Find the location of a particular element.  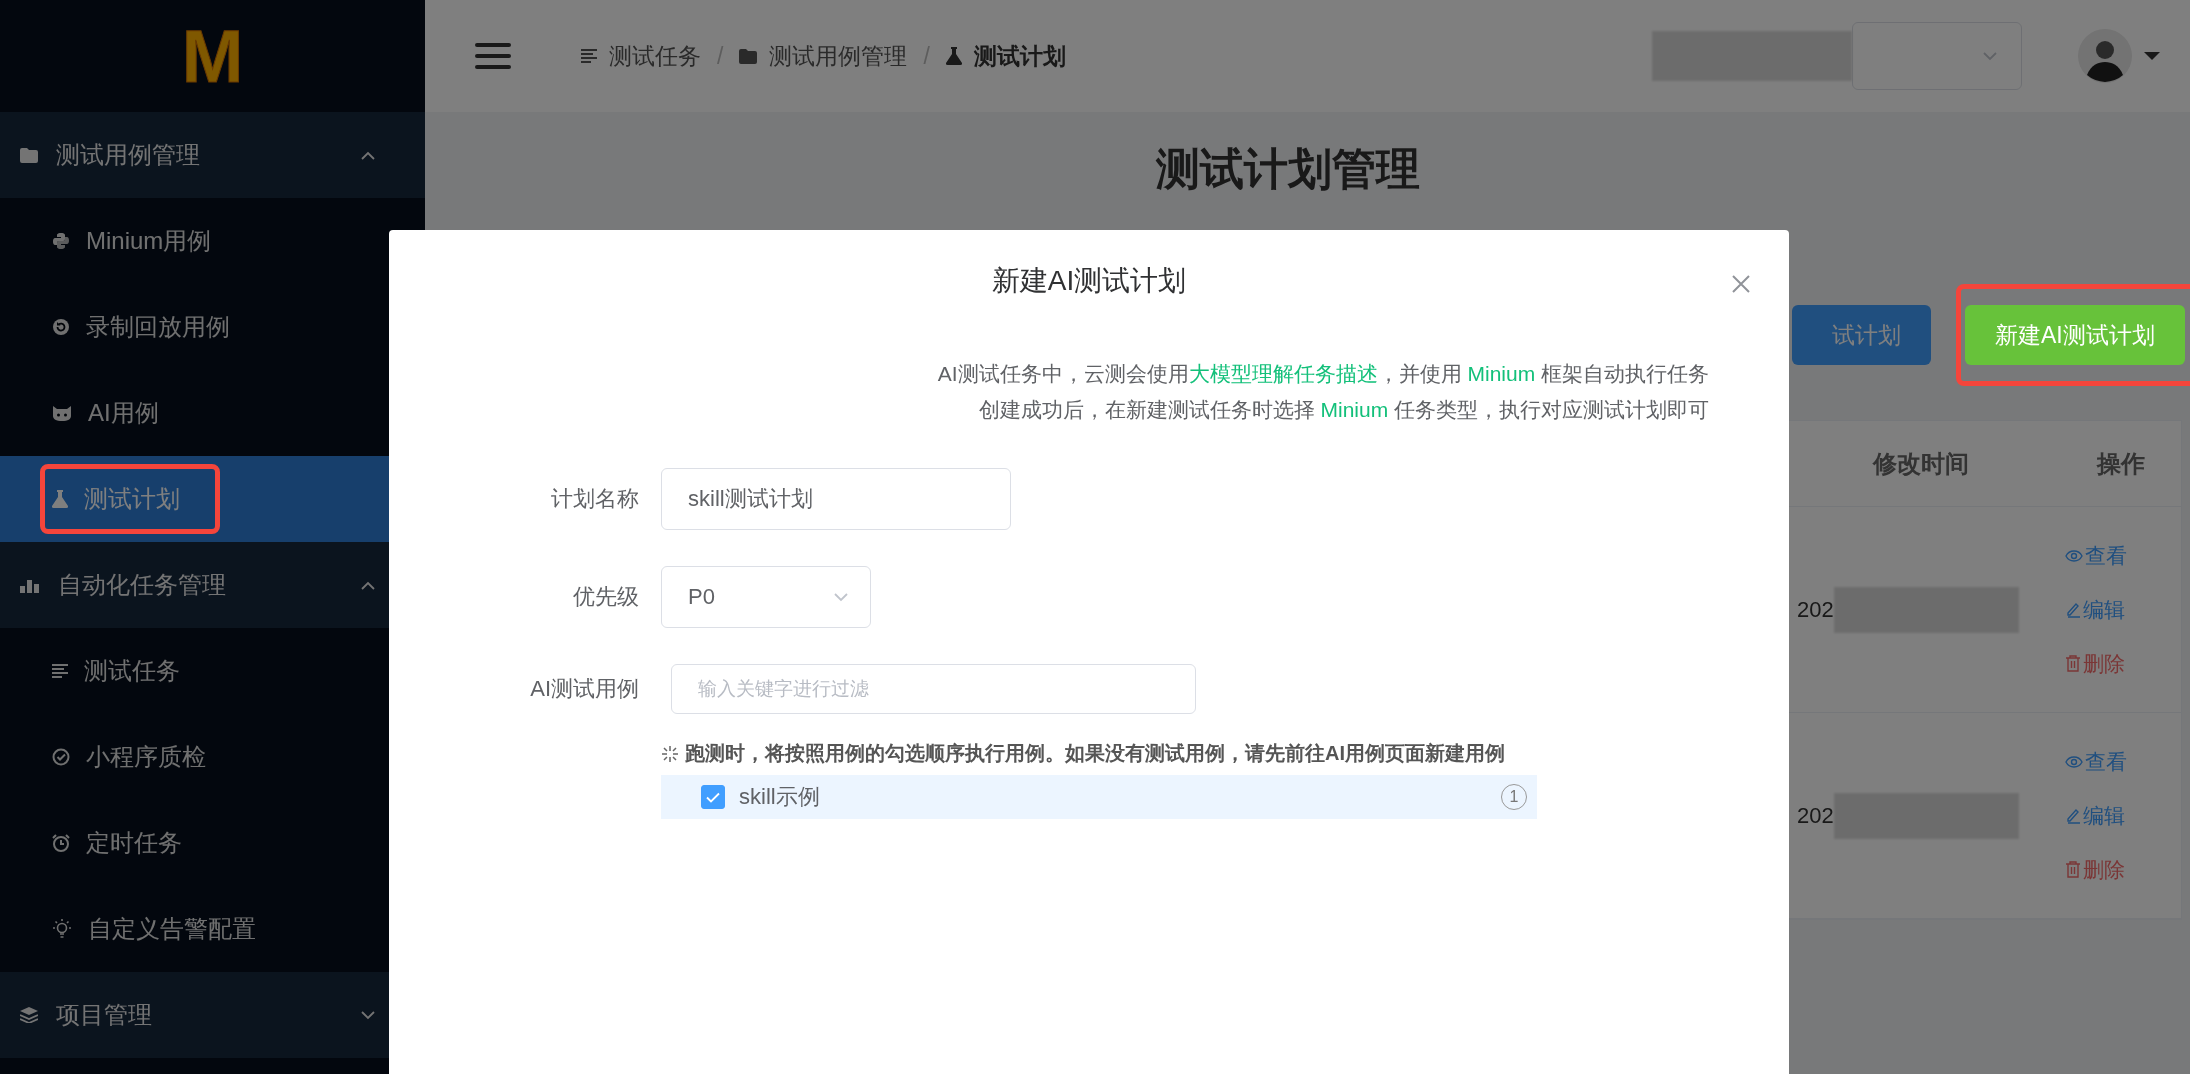

breadcrumb-item: 测试用例管理 is located at coordinates (823, 56).